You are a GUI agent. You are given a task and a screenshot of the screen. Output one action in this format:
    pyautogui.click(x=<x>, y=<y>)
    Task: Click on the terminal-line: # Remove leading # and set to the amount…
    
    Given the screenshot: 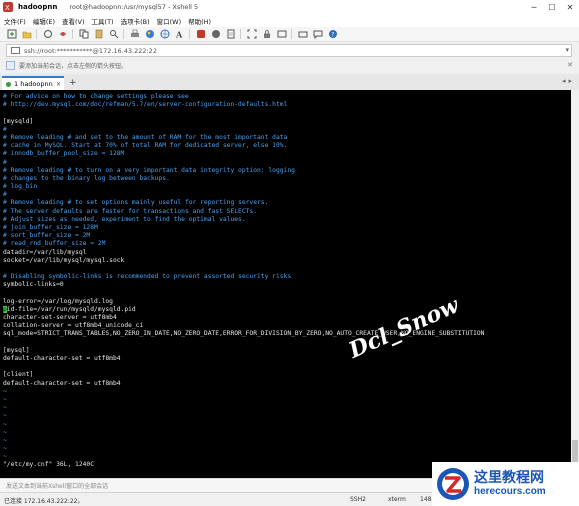 What is the action you would take?
    pyautogui.click(x=145, y=137)
    